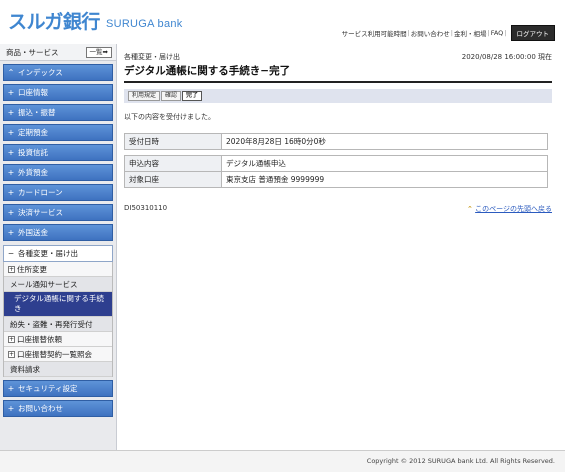 The width and height of the screenshot is (565, 472). I want to click on sidebar-item-inquiry: + お問い合わせ, so click(58, 408).